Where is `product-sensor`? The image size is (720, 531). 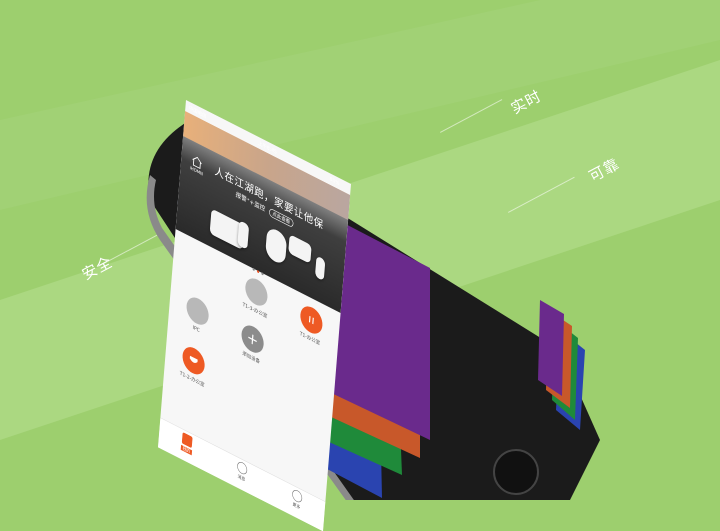
product-sensor is located at coordinates (243, 235).